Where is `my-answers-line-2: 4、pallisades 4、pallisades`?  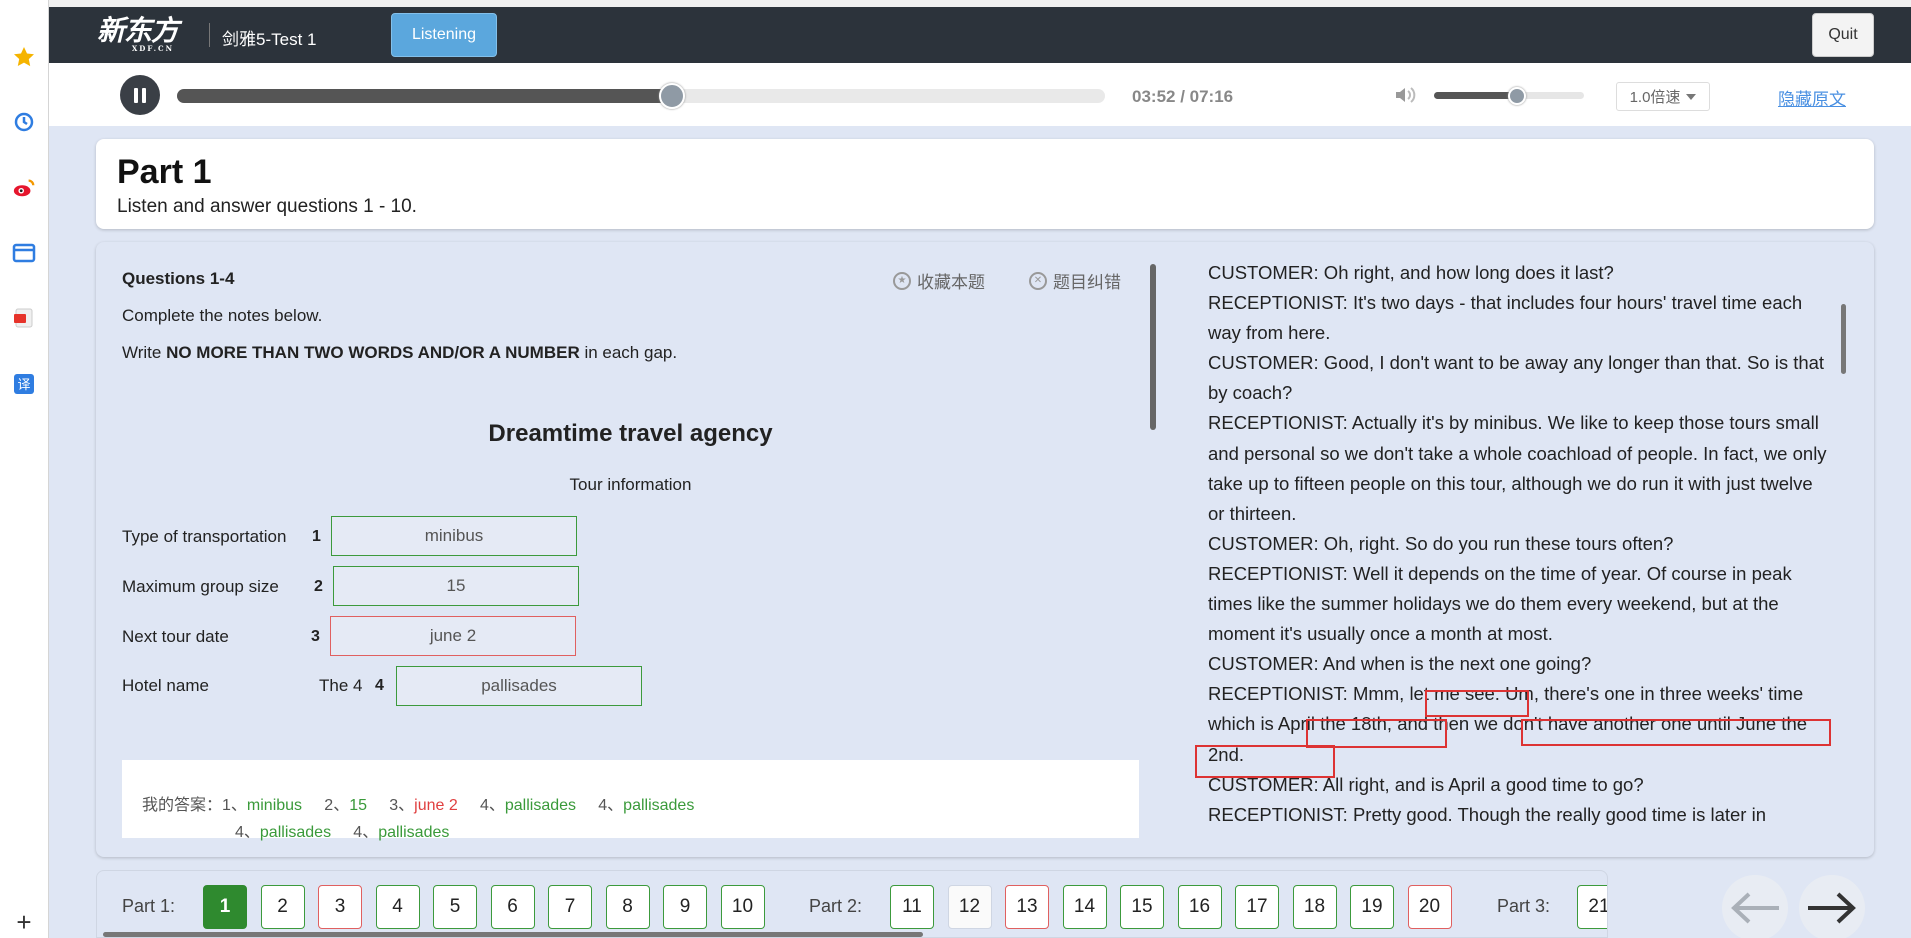 my-answers-line-2: 4、pallisades 4、pallisades is located at coordinates (342, 832).